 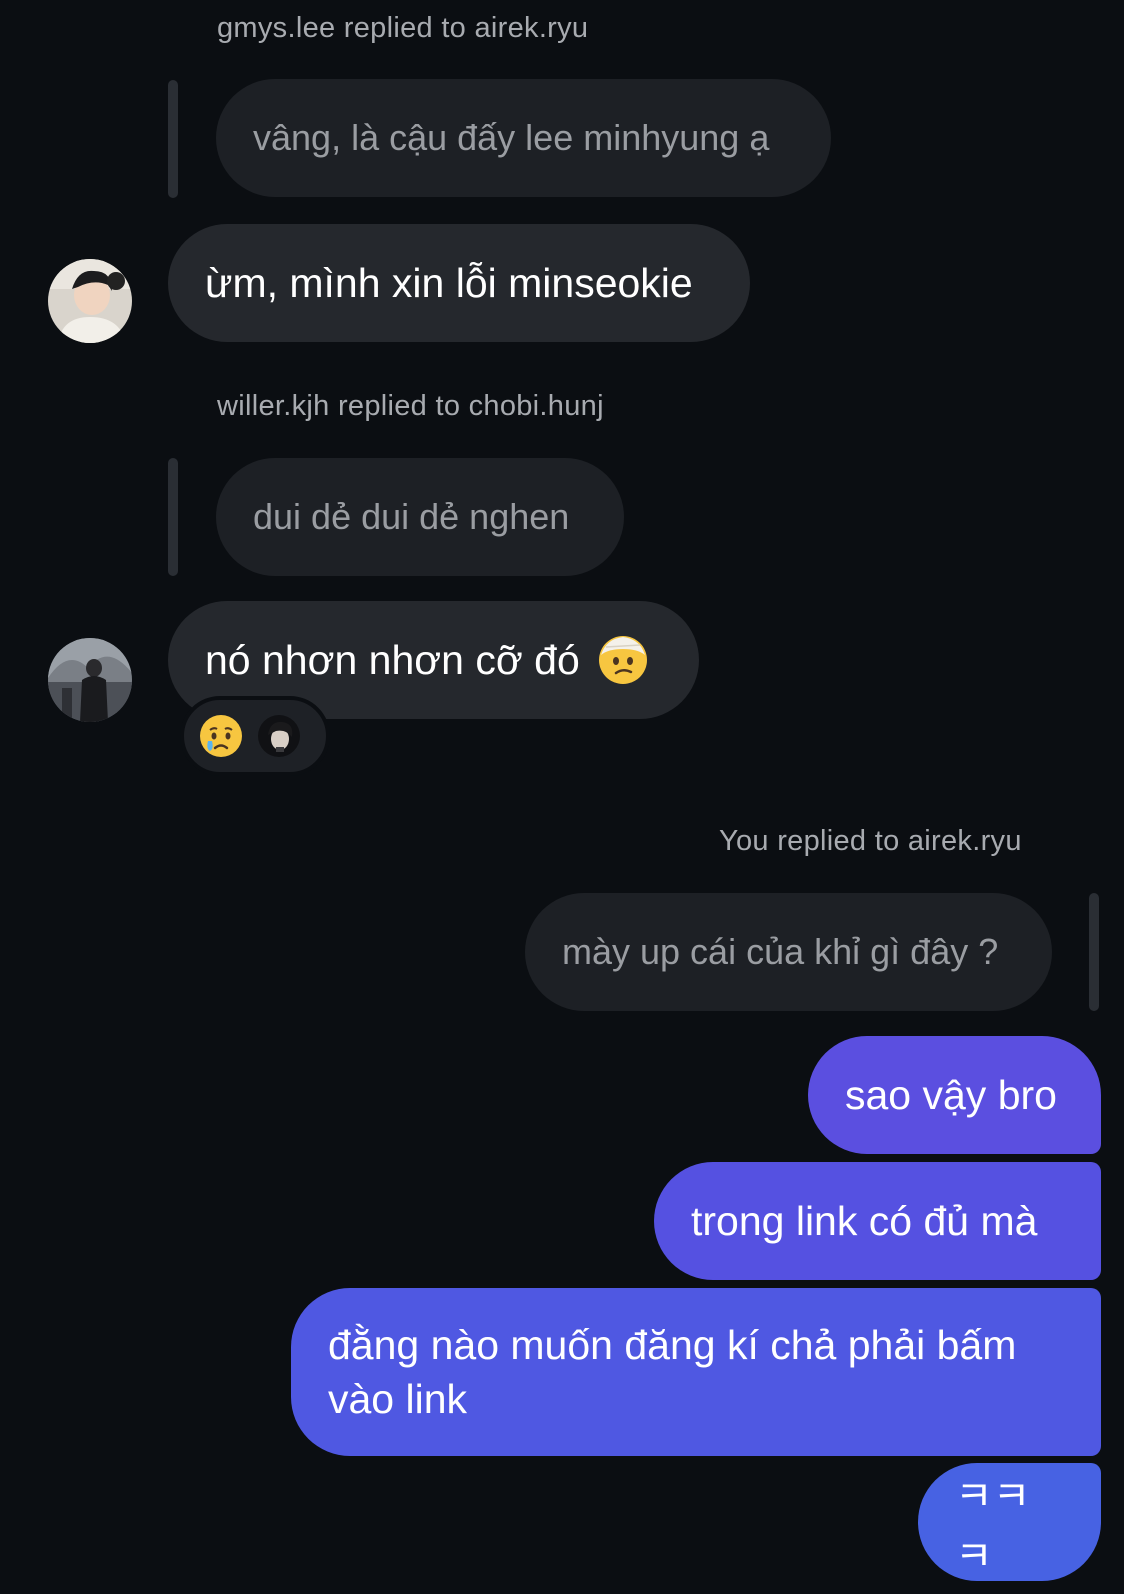 I want to click on quoted-message: mày up cái của khỉ gì đây ?, so click(x=788, y=952).